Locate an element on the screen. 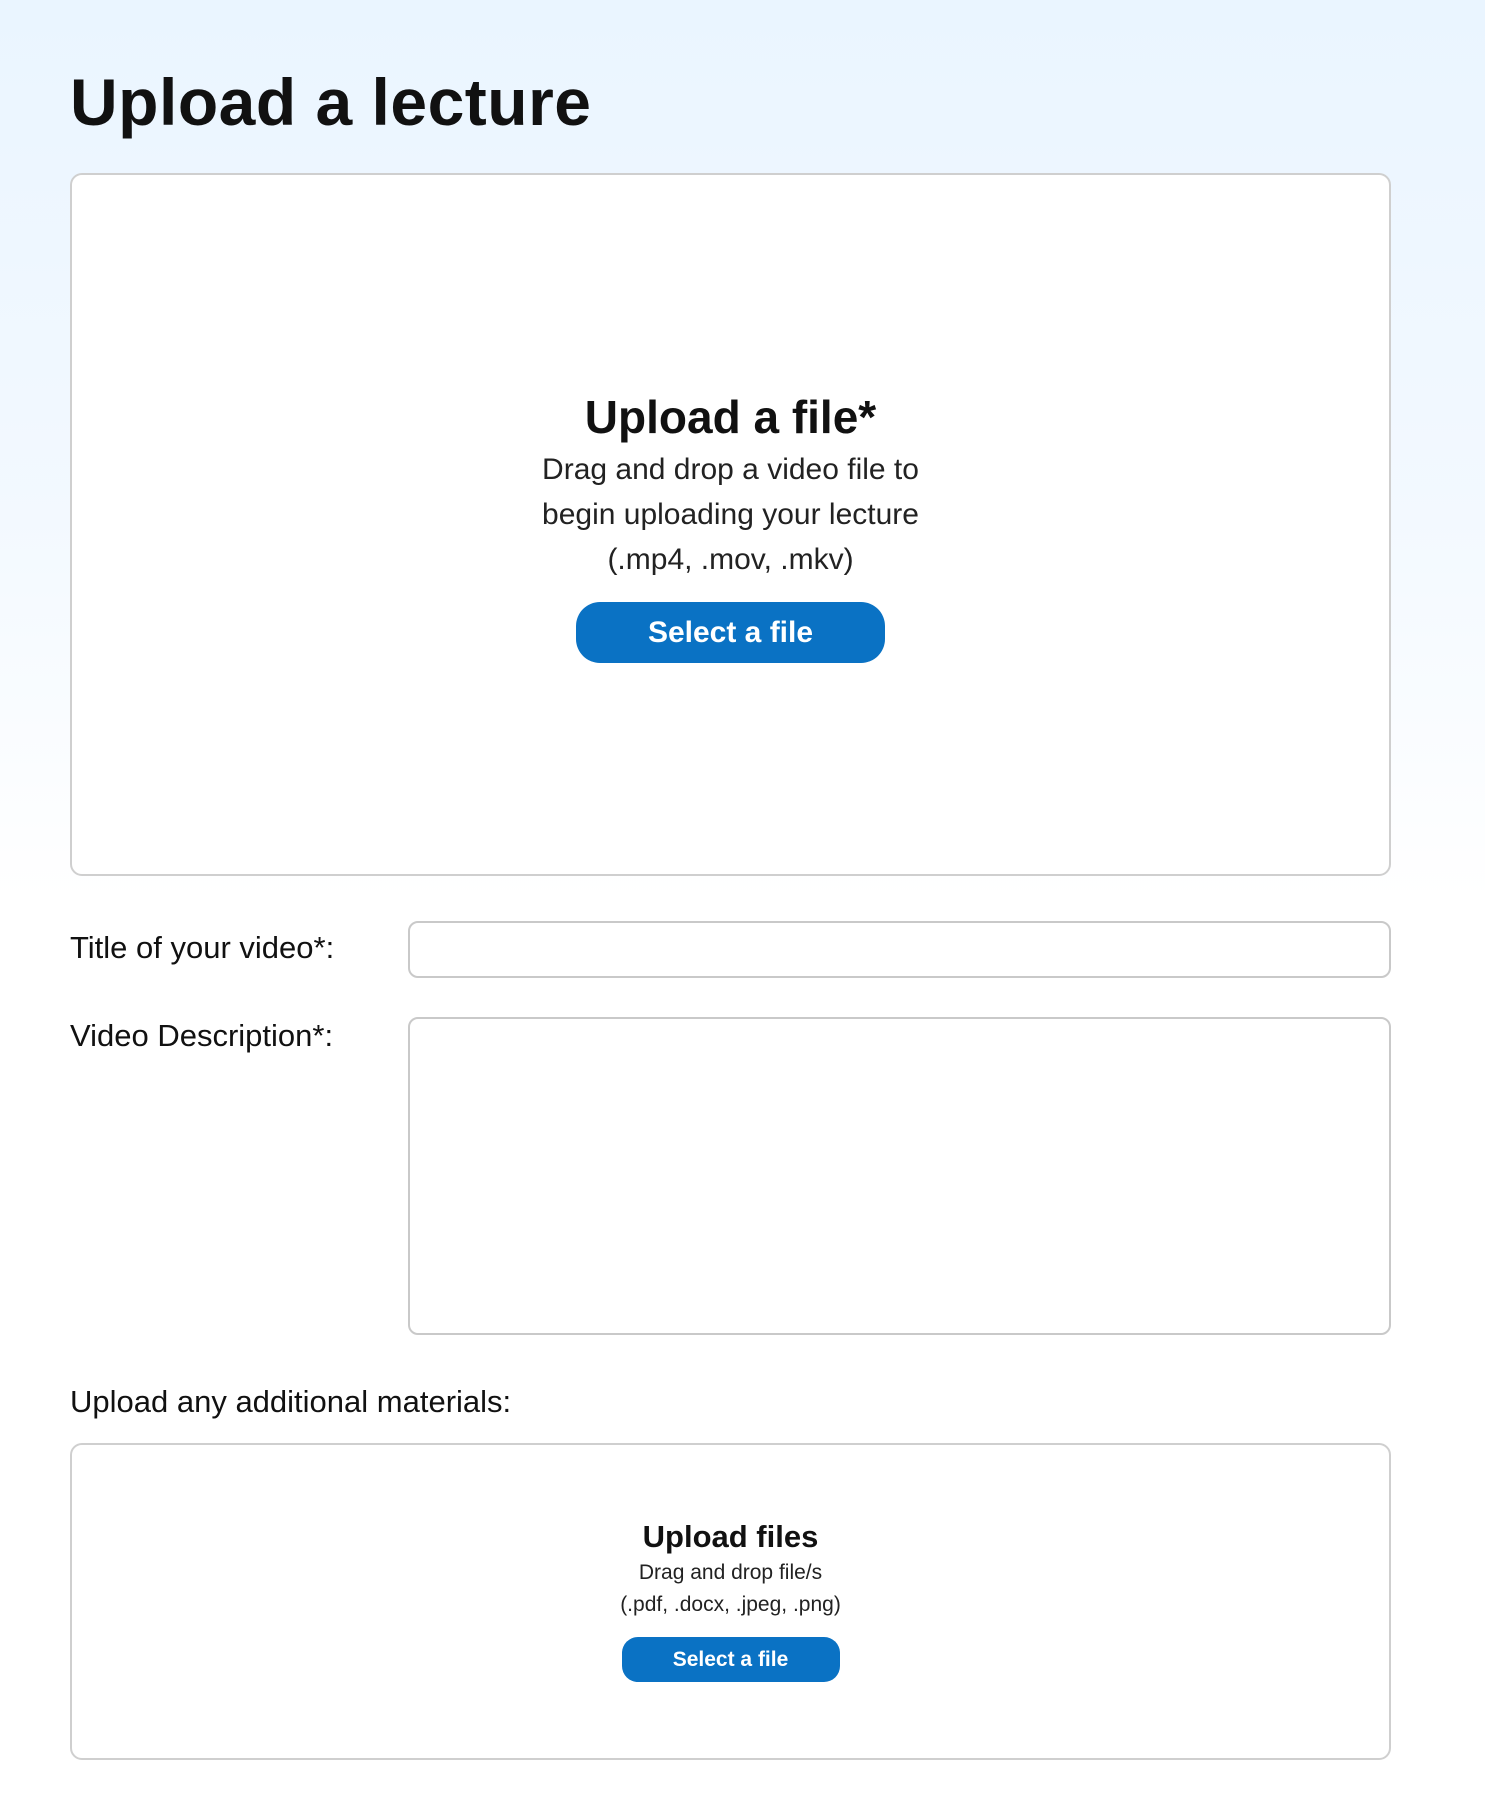 The height and width of the screenshot is (1814, 1485). video-upload-instruction-line: Drag and drop a video file to is located at coordinates (730, 469).